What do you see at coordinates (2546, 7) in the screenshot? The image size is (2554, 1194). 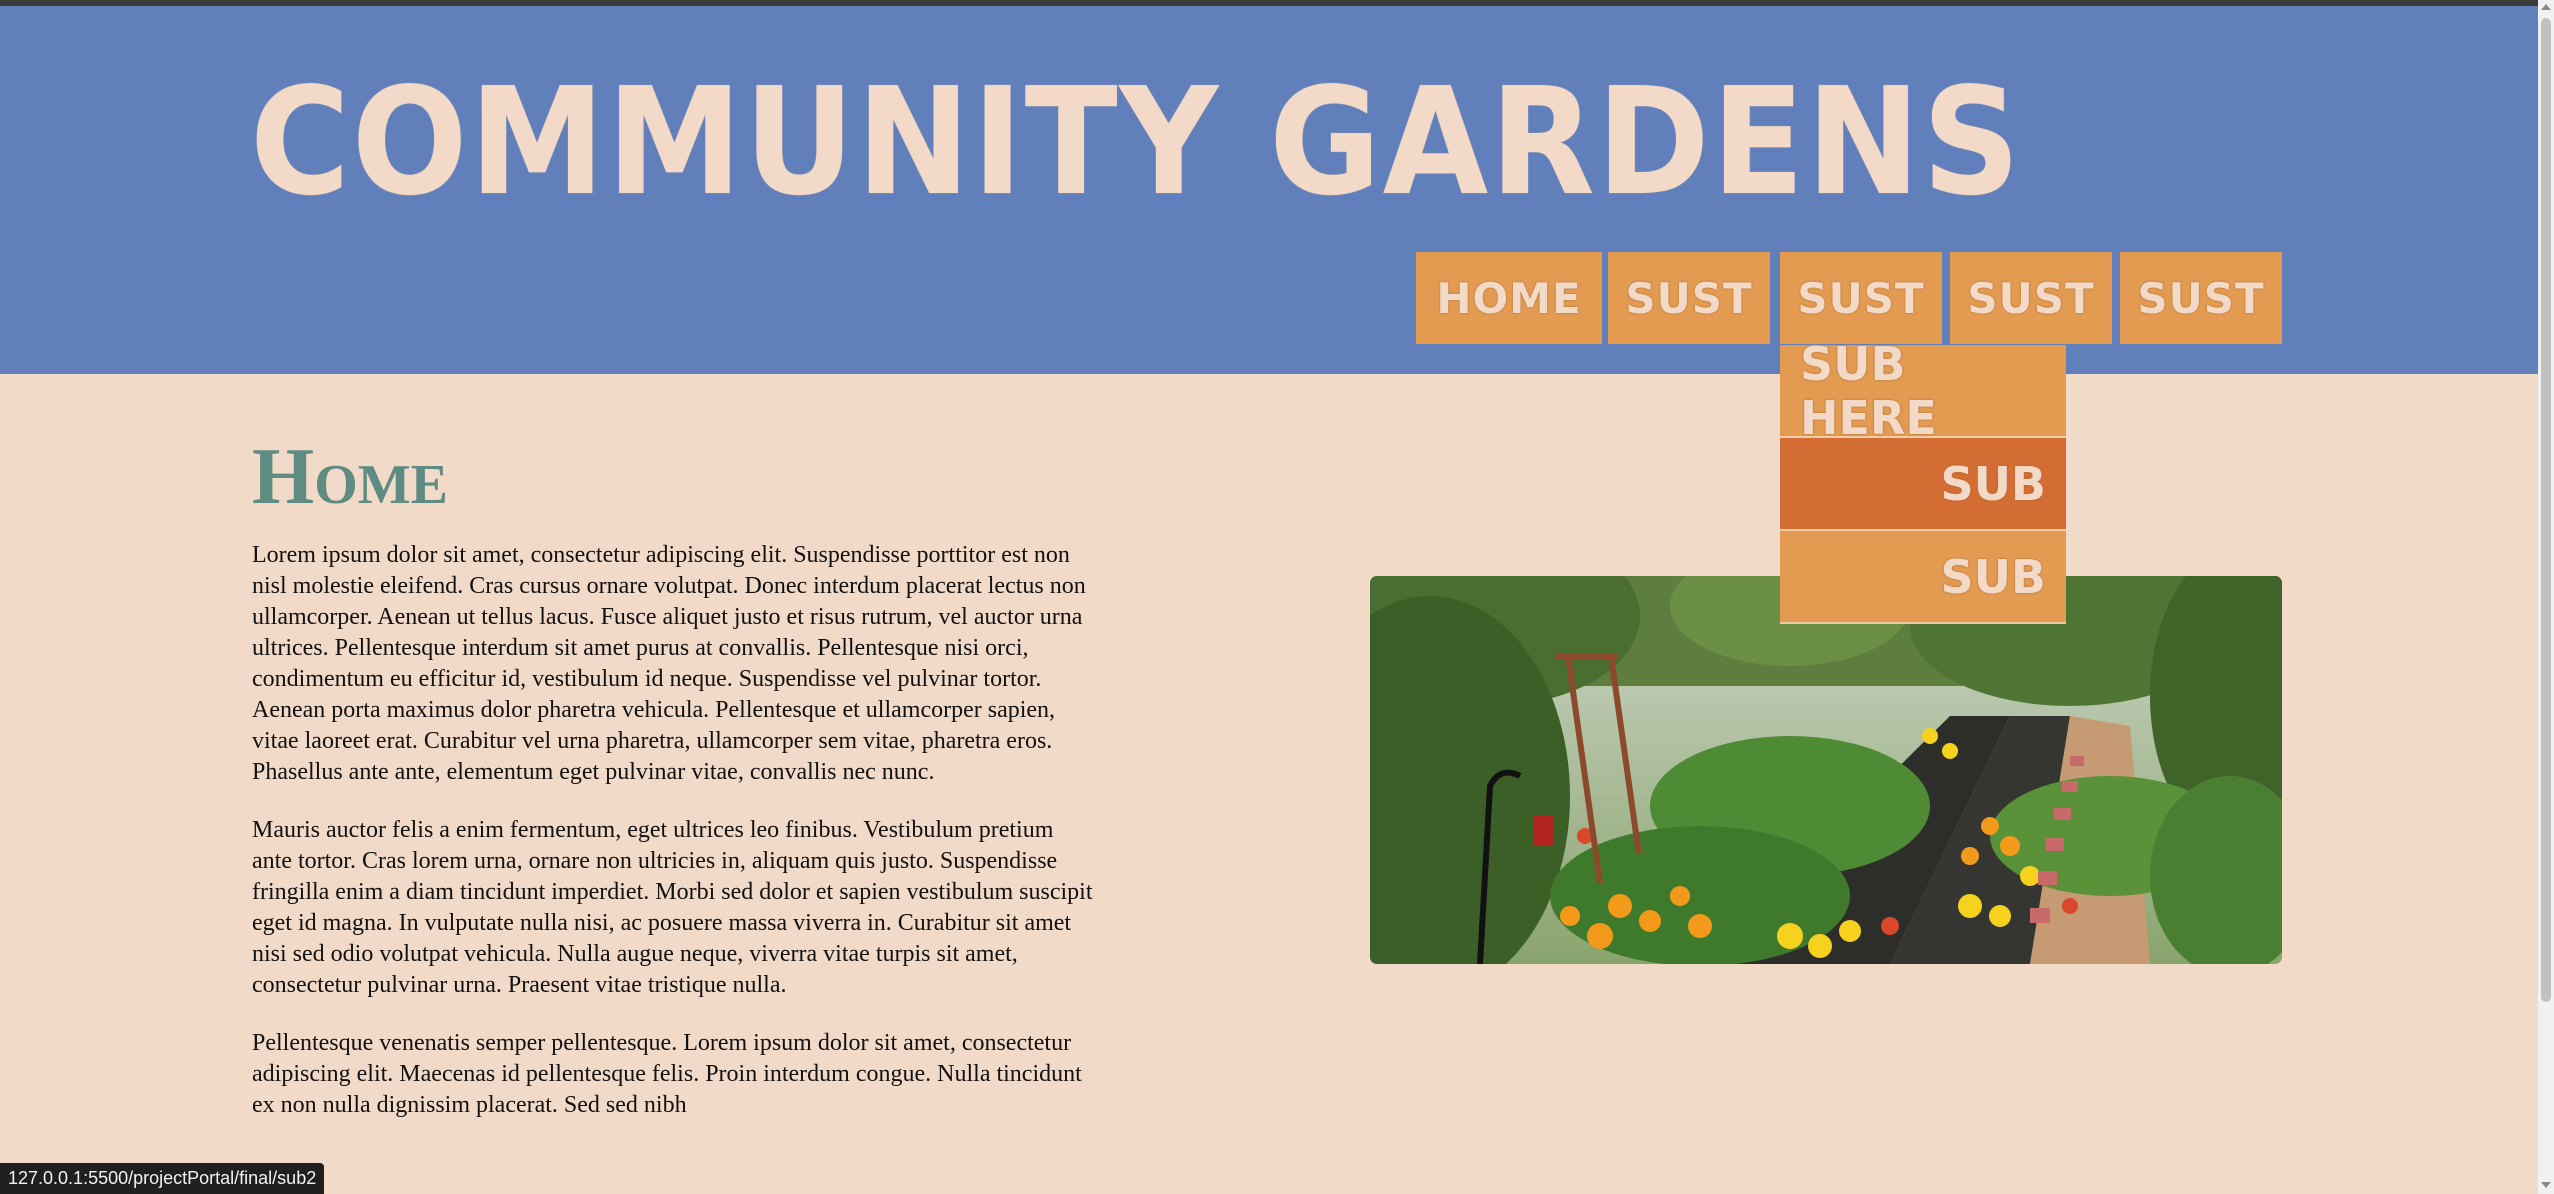 I see `scroll-up-icon` at bounding box center [2546, 7].